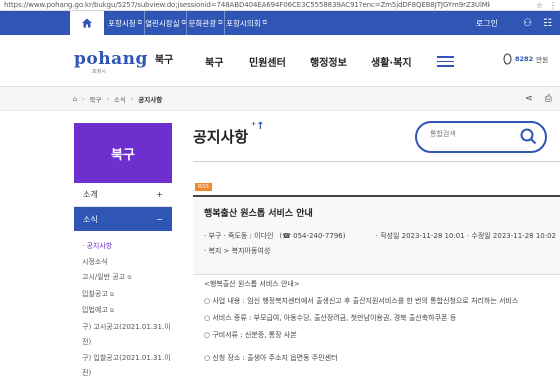 This screenshot has width=560, height=382. I want to click on submenu-old-bid-notice-cont: 전), so click(127, 374).